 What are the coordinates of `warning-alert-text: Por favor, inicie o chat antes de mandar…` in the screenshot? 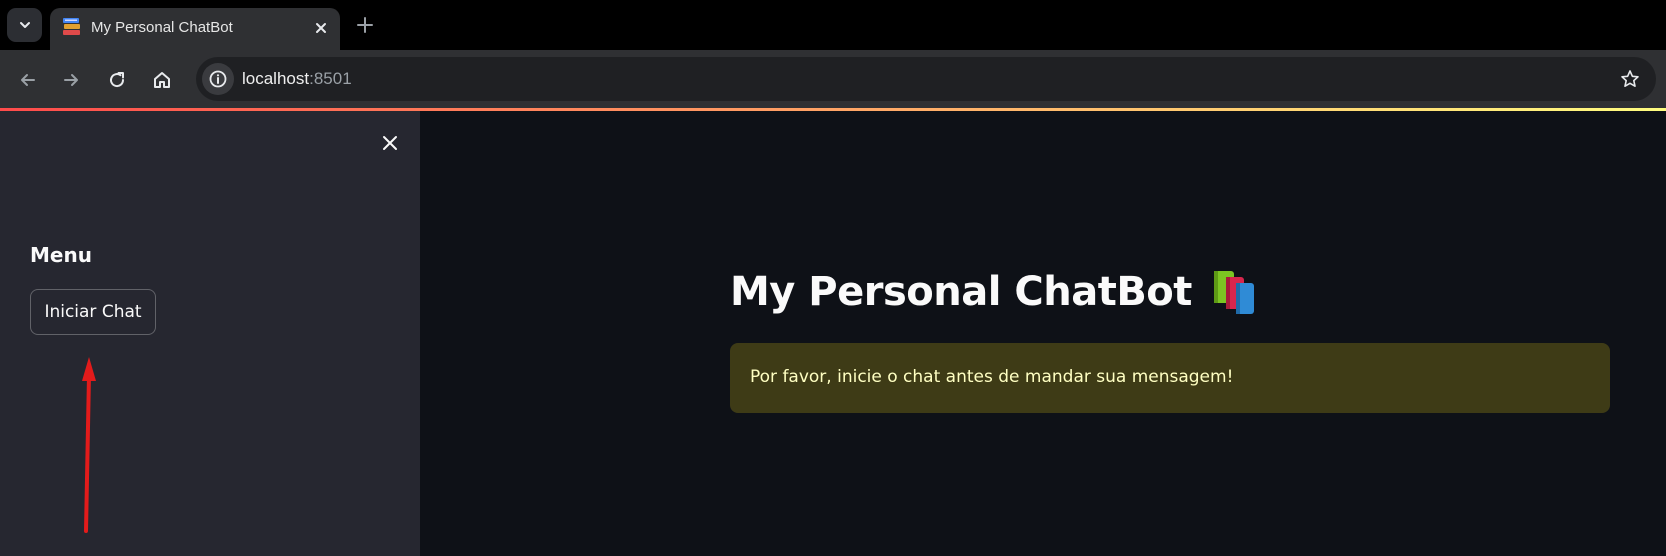 It's located at (992, 377).